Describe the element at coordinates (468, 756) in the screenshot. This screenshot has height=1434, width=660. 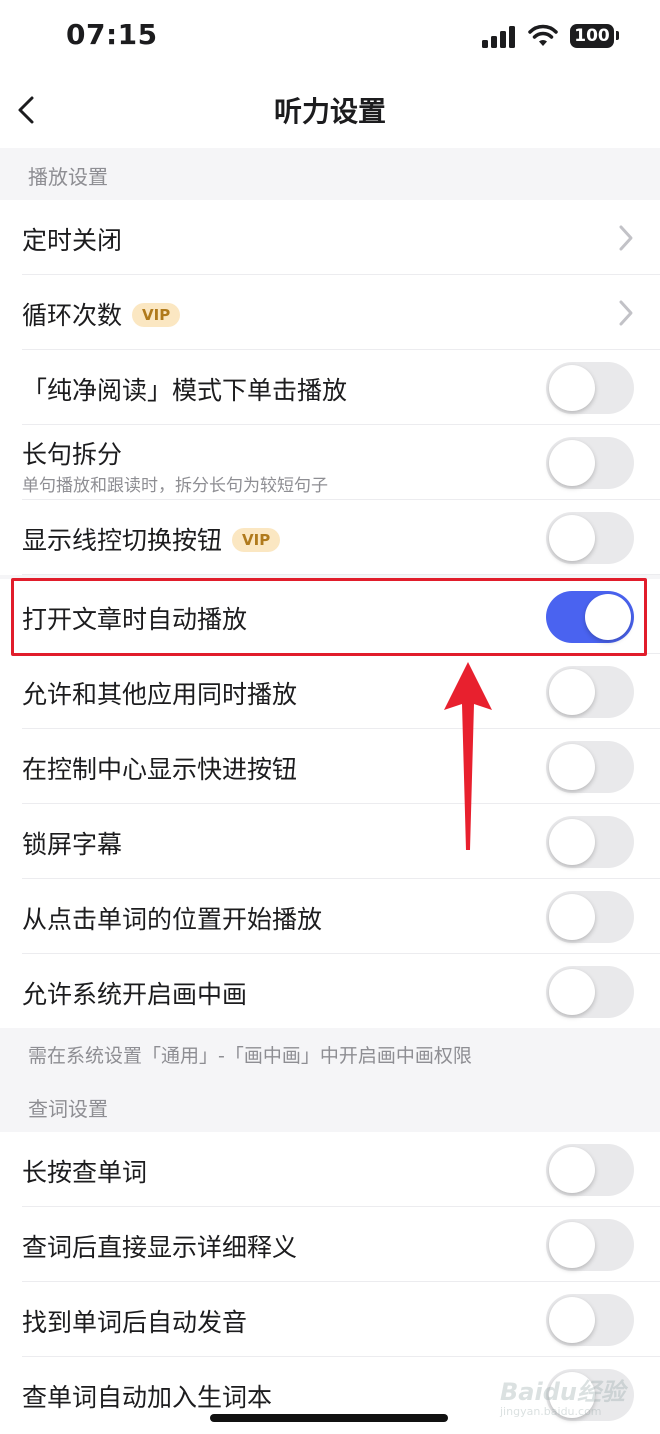
I see `arrow-up-annotation-icon` at that location.